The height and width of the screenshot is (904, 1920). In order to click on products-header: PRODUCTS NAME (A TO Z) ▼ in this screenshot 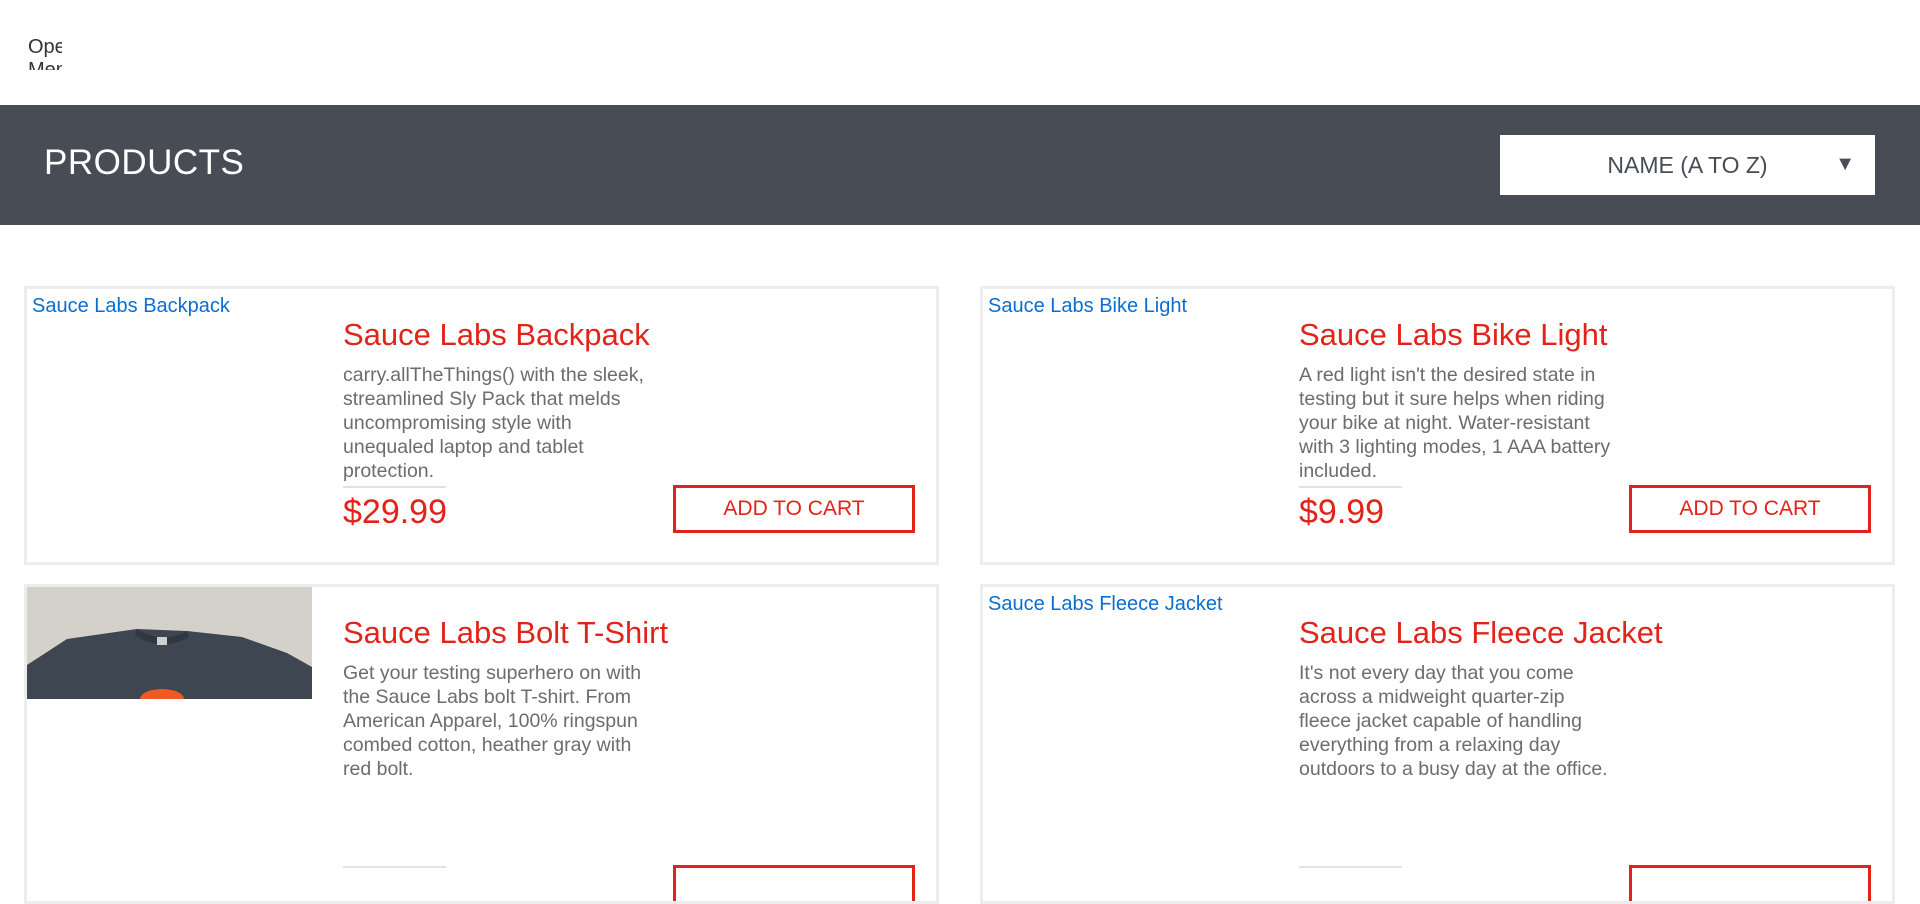, I will do `click(960, 165)`.